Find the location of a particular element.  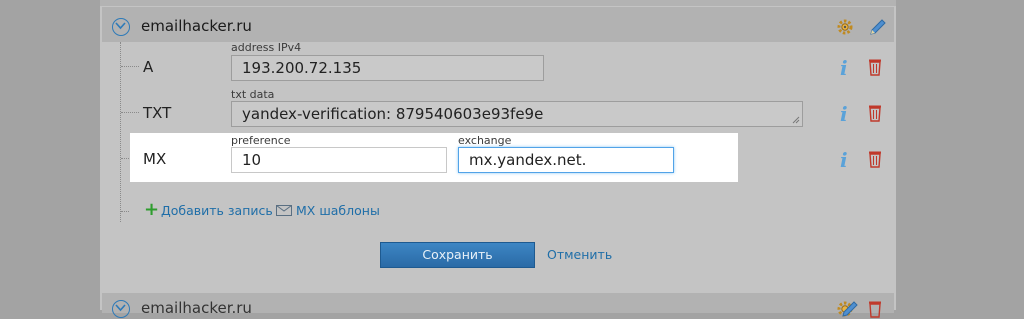

field-label-ipv4: address IPv4 is located at coordinates (266, 47).